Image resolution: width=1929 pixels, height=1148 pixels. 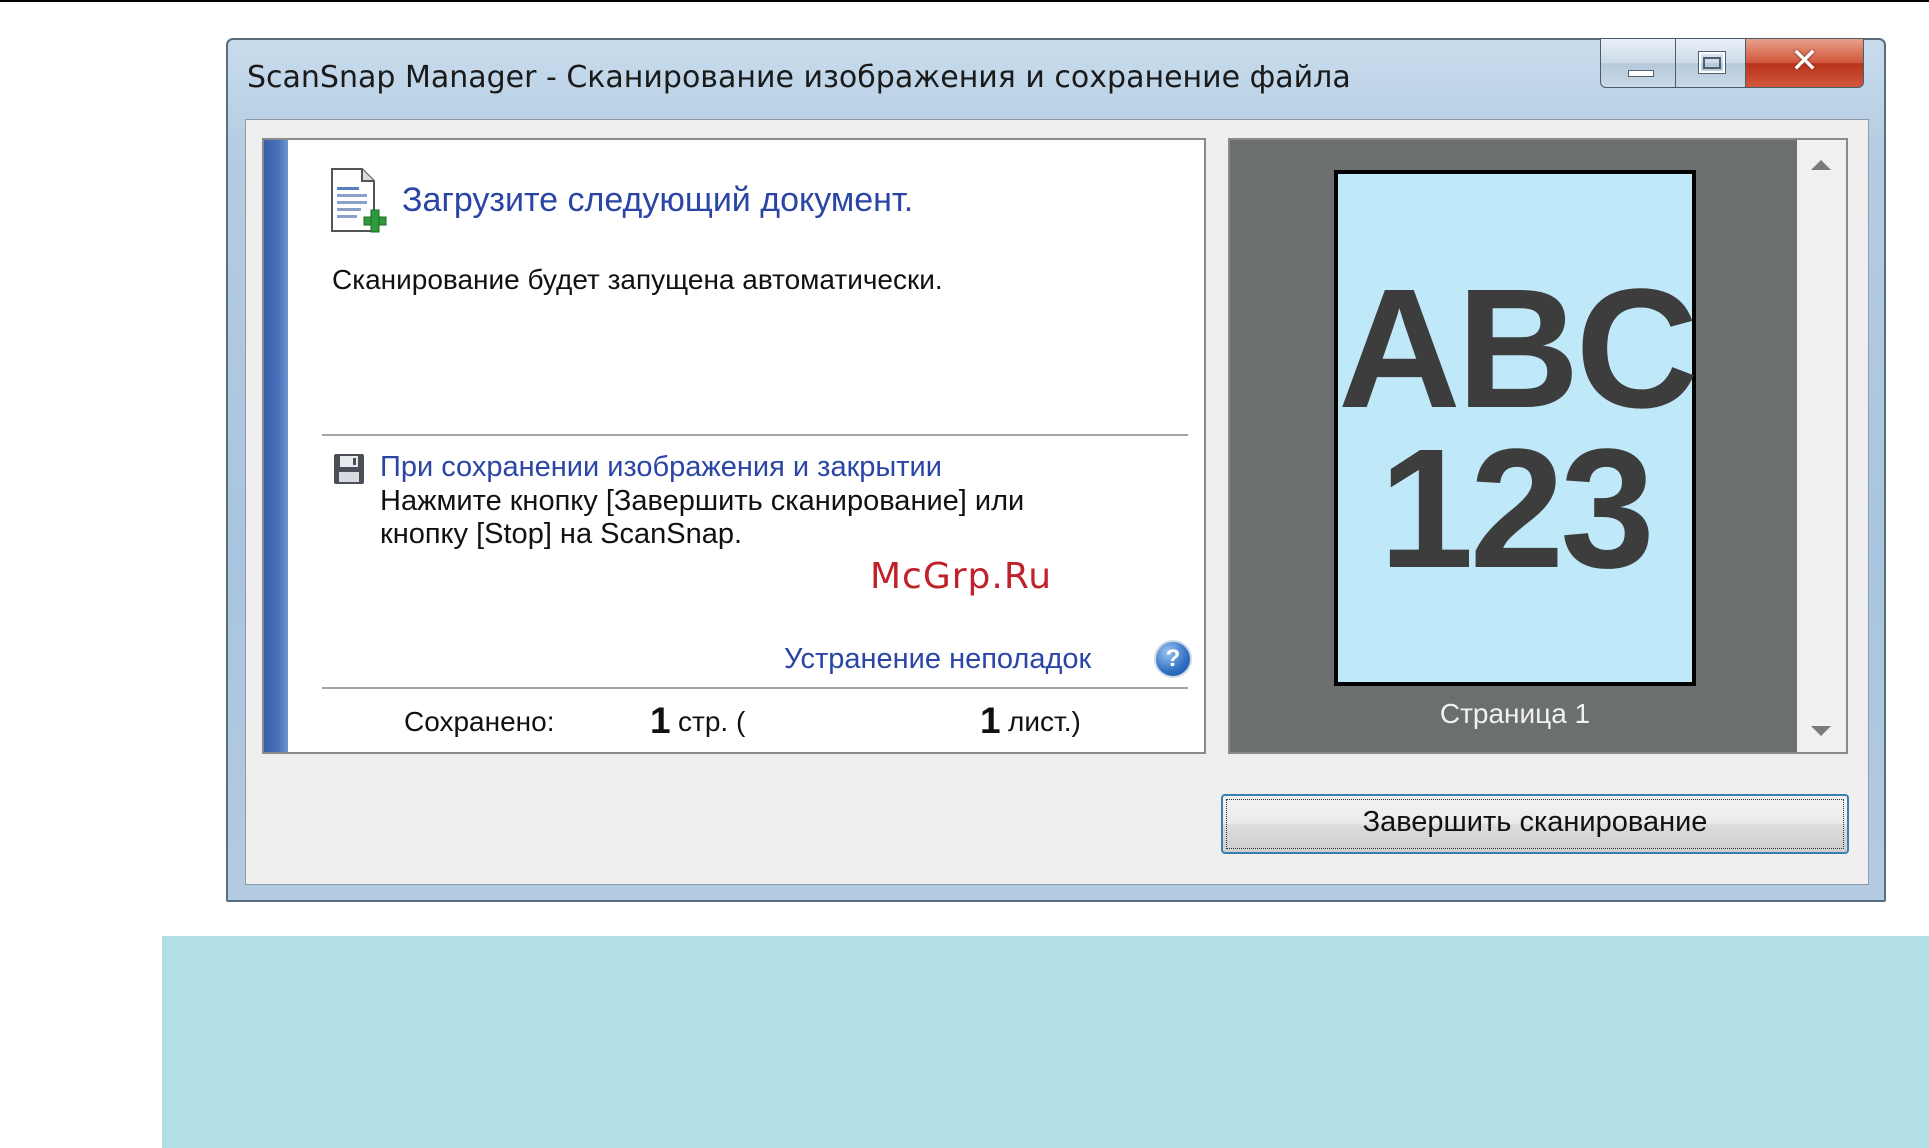 What do you see at coordinates (359, 200) in the screenshot?
I see `add-document-icon` at bounding box center [359, 200].